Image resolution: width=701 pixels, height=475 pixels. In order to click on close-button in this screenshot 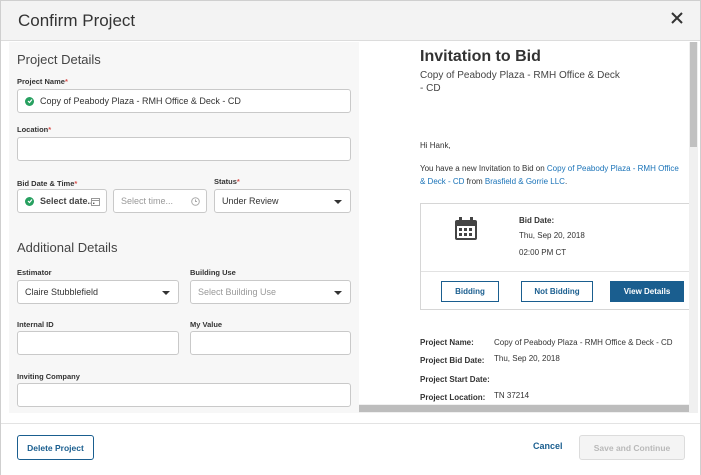, I will do `click(678, 19)`.